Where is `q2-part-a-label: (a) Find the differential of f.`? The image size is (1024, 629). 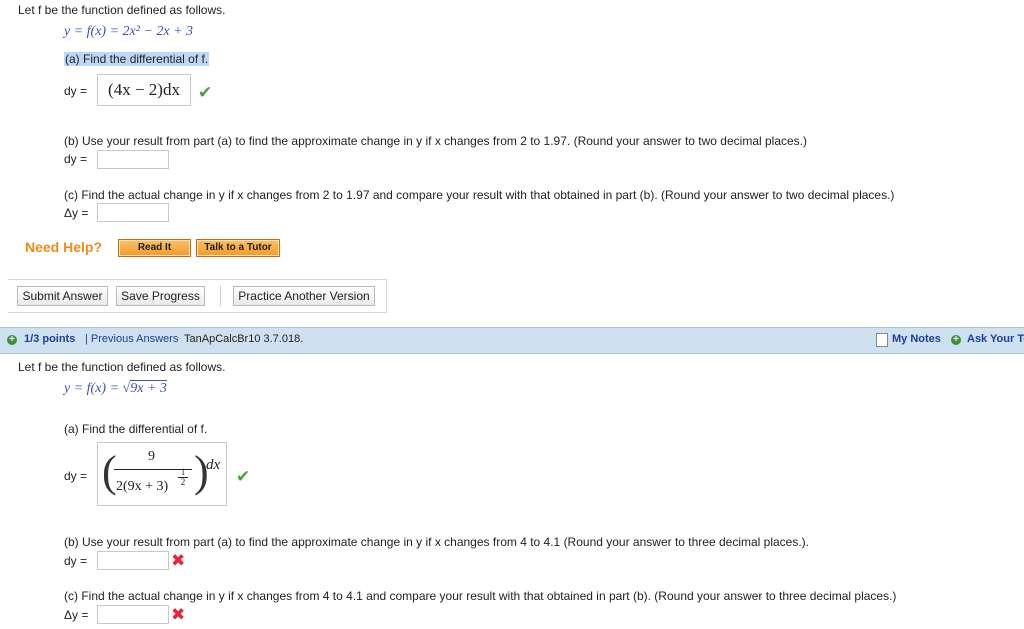
q2-part-a-label: (a) Find the differential of f. is located at coordinates (136, 429).